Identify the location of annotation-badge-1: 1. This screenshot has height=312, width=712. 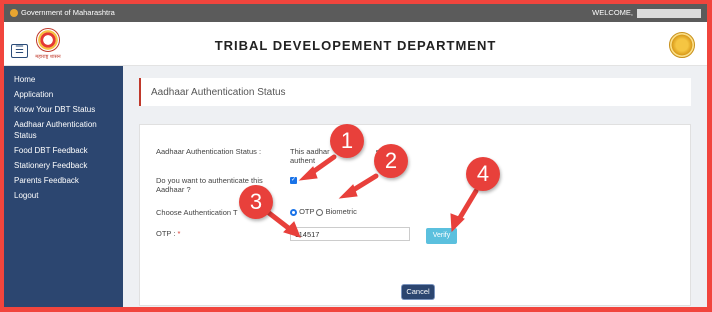
(347, 141).